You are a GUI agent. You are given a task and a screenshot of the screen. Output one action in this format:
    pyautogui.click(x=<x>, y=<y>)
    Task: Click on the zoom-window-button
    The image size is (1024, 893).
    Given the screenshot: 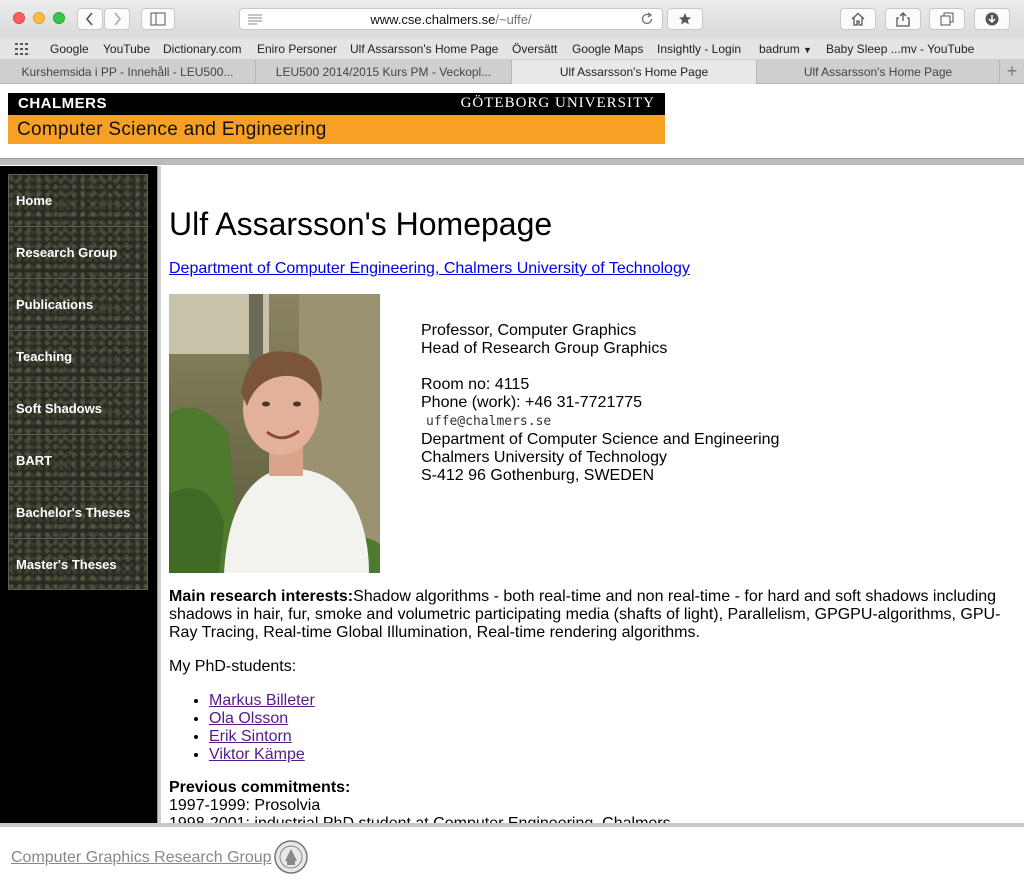 What is the action you would take?
    pyautogui.click(x=59, y=18)
    